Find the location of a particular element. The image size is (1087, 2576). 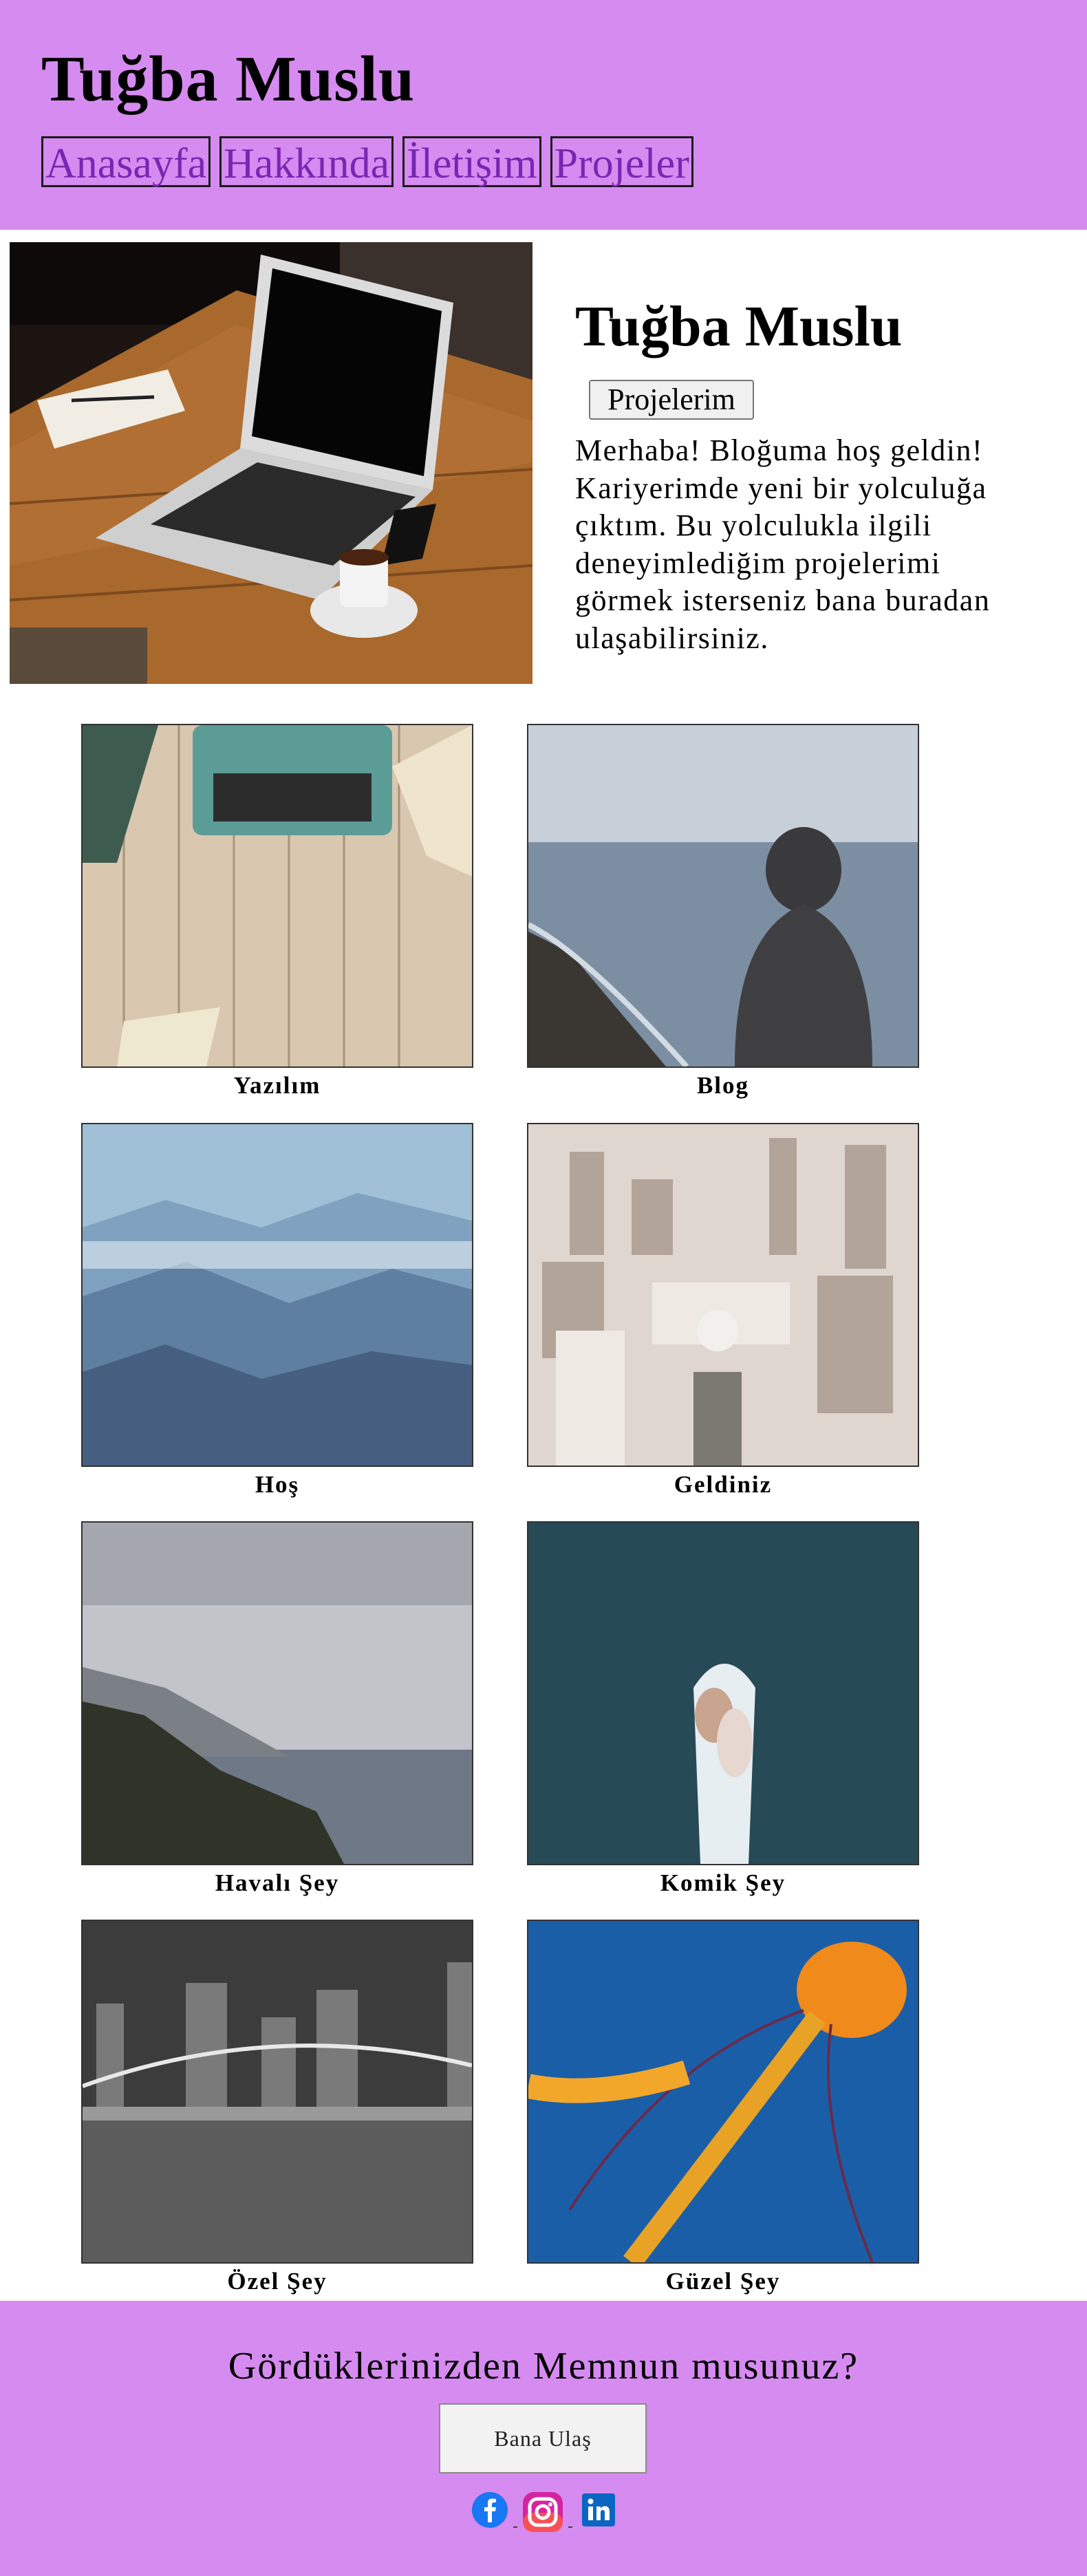

gallery-card-yazilim: Yazılım is located at coordinates (277, 911).